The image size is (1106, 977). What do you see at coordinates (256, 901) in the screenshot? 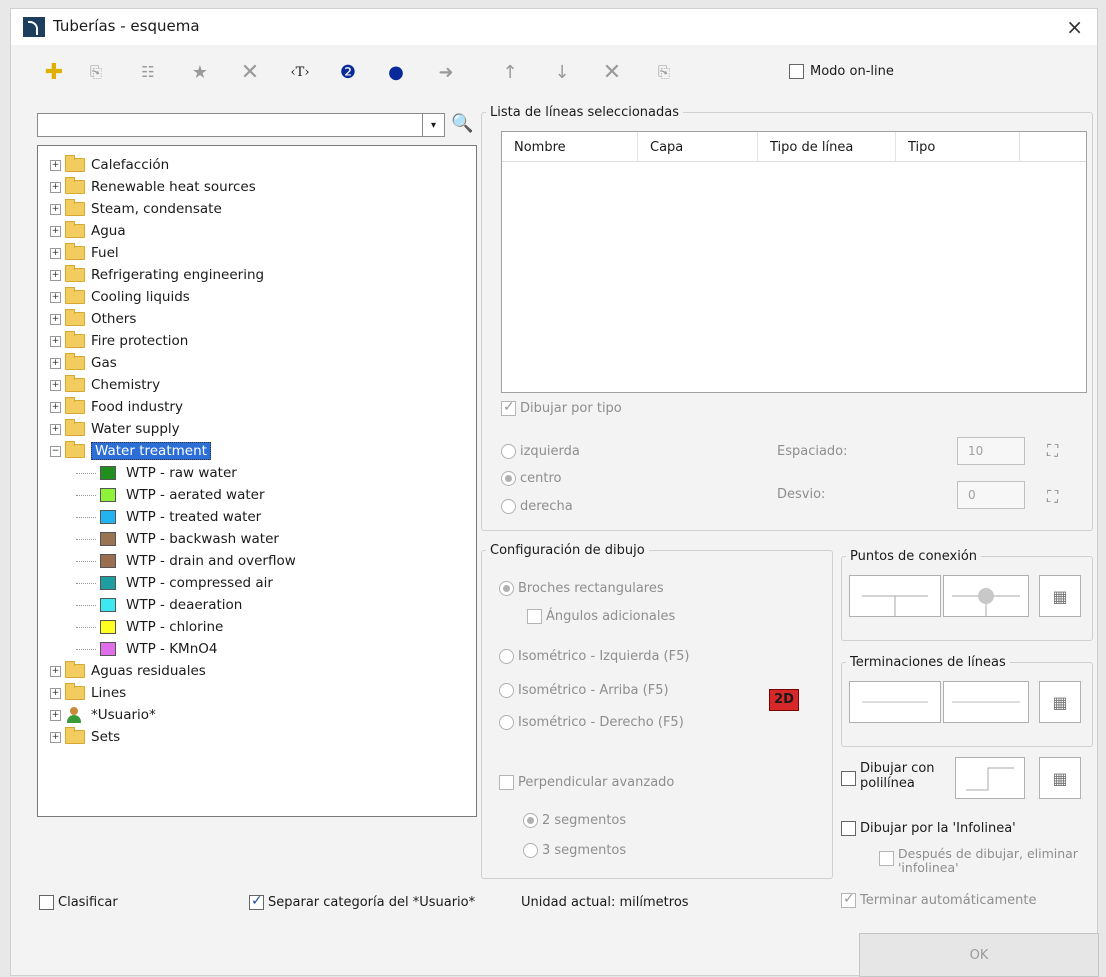
I see `separar-box` at bounding box center [256, 901].